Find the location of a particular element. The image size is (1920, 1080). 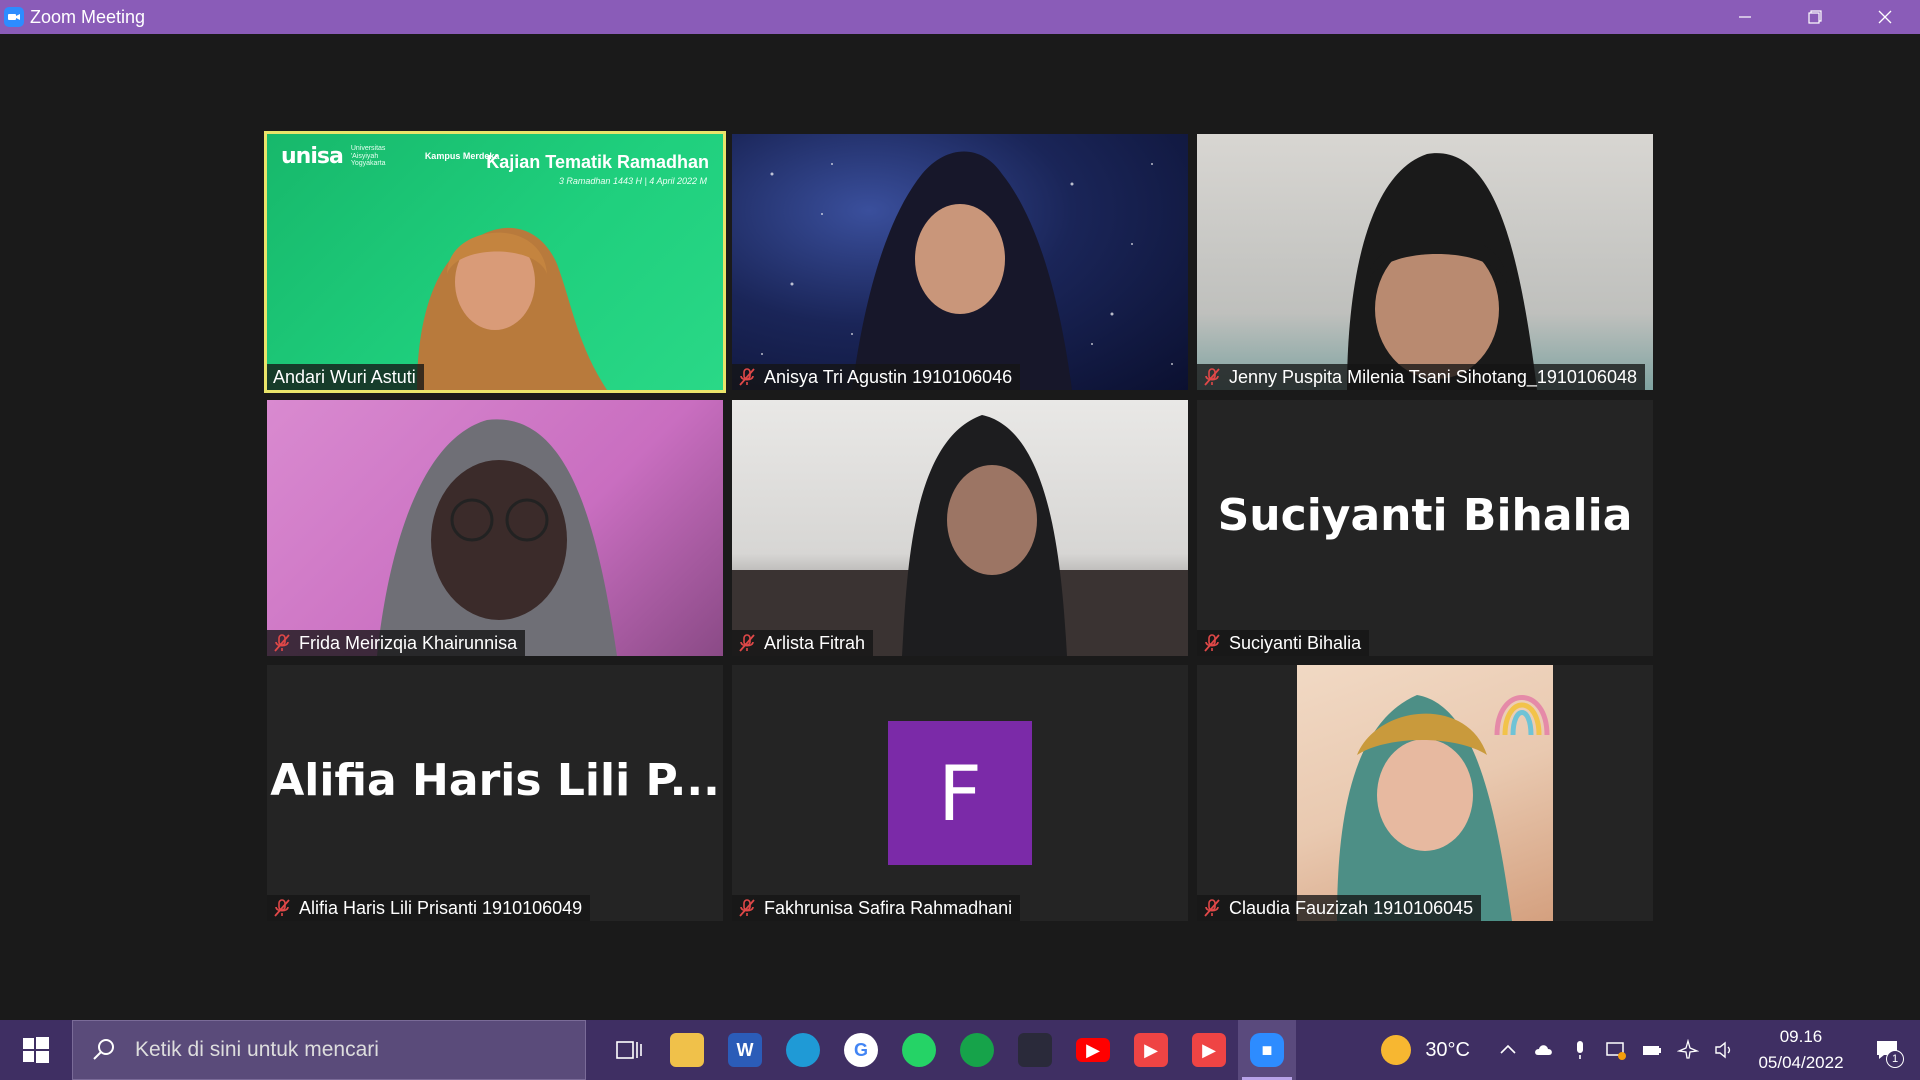

green-app-icon is located at coordinates (977, 1050).